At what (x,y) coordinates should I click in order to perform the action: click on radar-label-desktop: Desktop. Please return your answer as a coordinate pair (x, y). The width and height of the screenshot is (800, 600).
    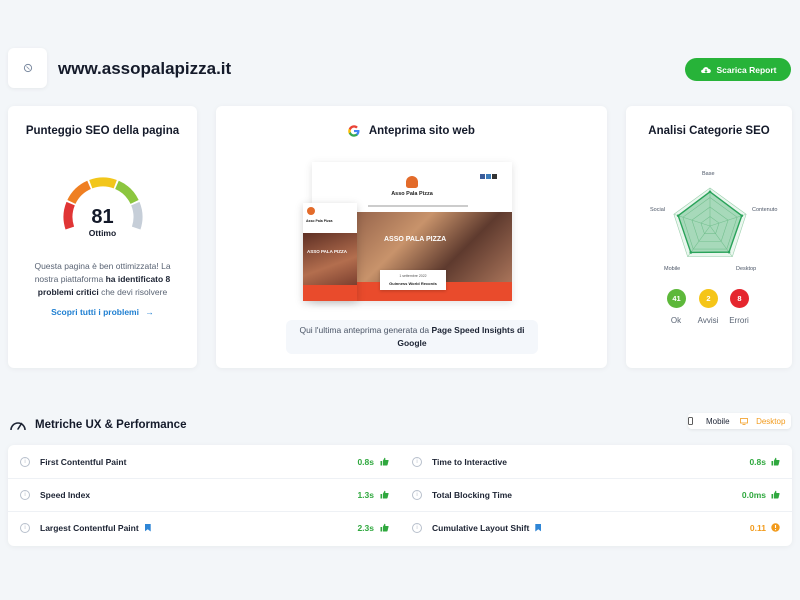
    Looking at the image, I should click on (746, 269).